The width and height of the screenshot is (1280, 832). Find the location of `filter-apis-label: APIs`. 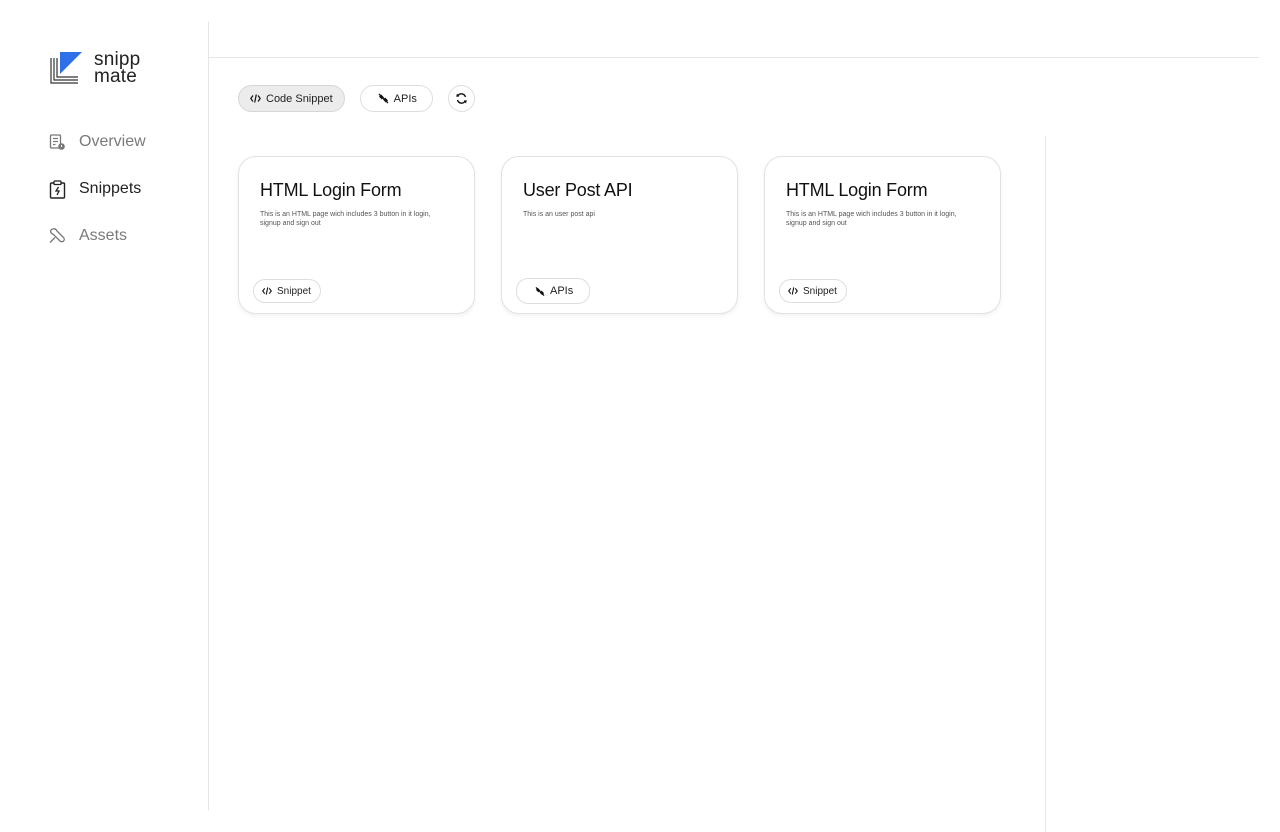

filter-apis-label: APIs is located at coordinates (405, 98).